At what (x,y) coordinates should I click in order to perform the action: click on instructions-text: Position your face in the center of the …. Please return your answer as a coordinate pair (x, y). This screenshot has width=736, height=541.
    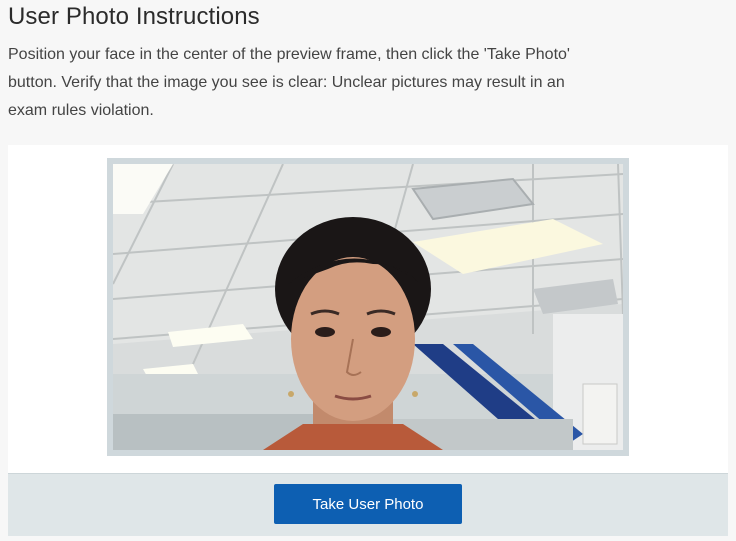
    Looking at the image, I should click on (289, 82).